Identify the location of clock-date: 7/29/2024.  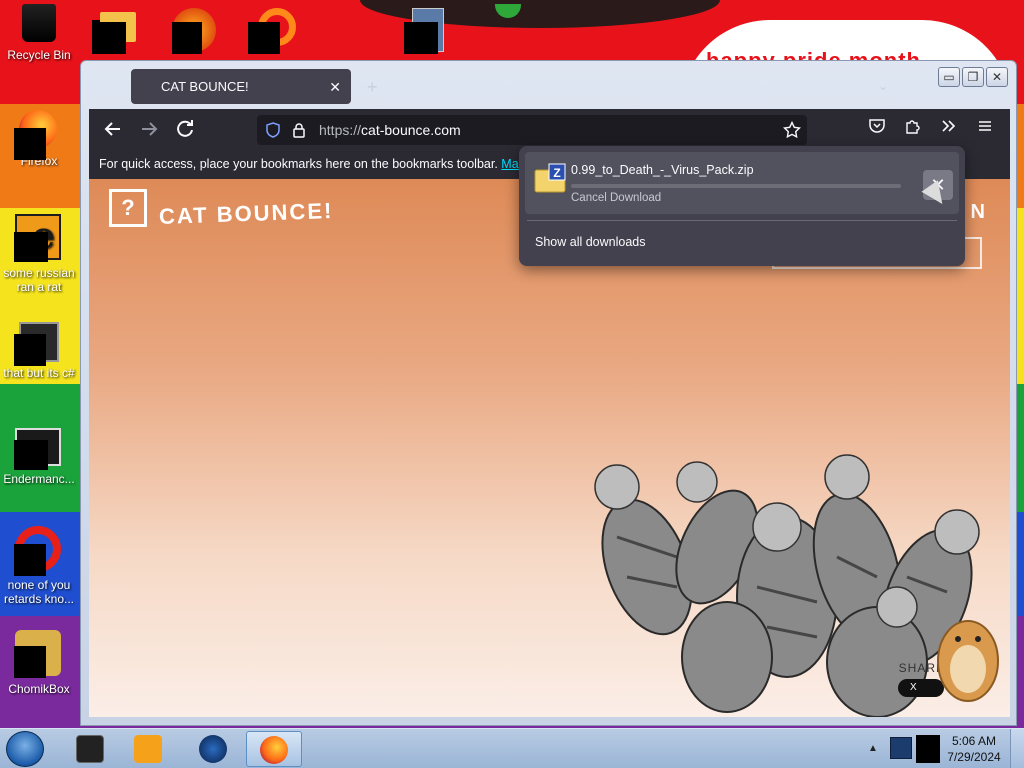
(974, 757).